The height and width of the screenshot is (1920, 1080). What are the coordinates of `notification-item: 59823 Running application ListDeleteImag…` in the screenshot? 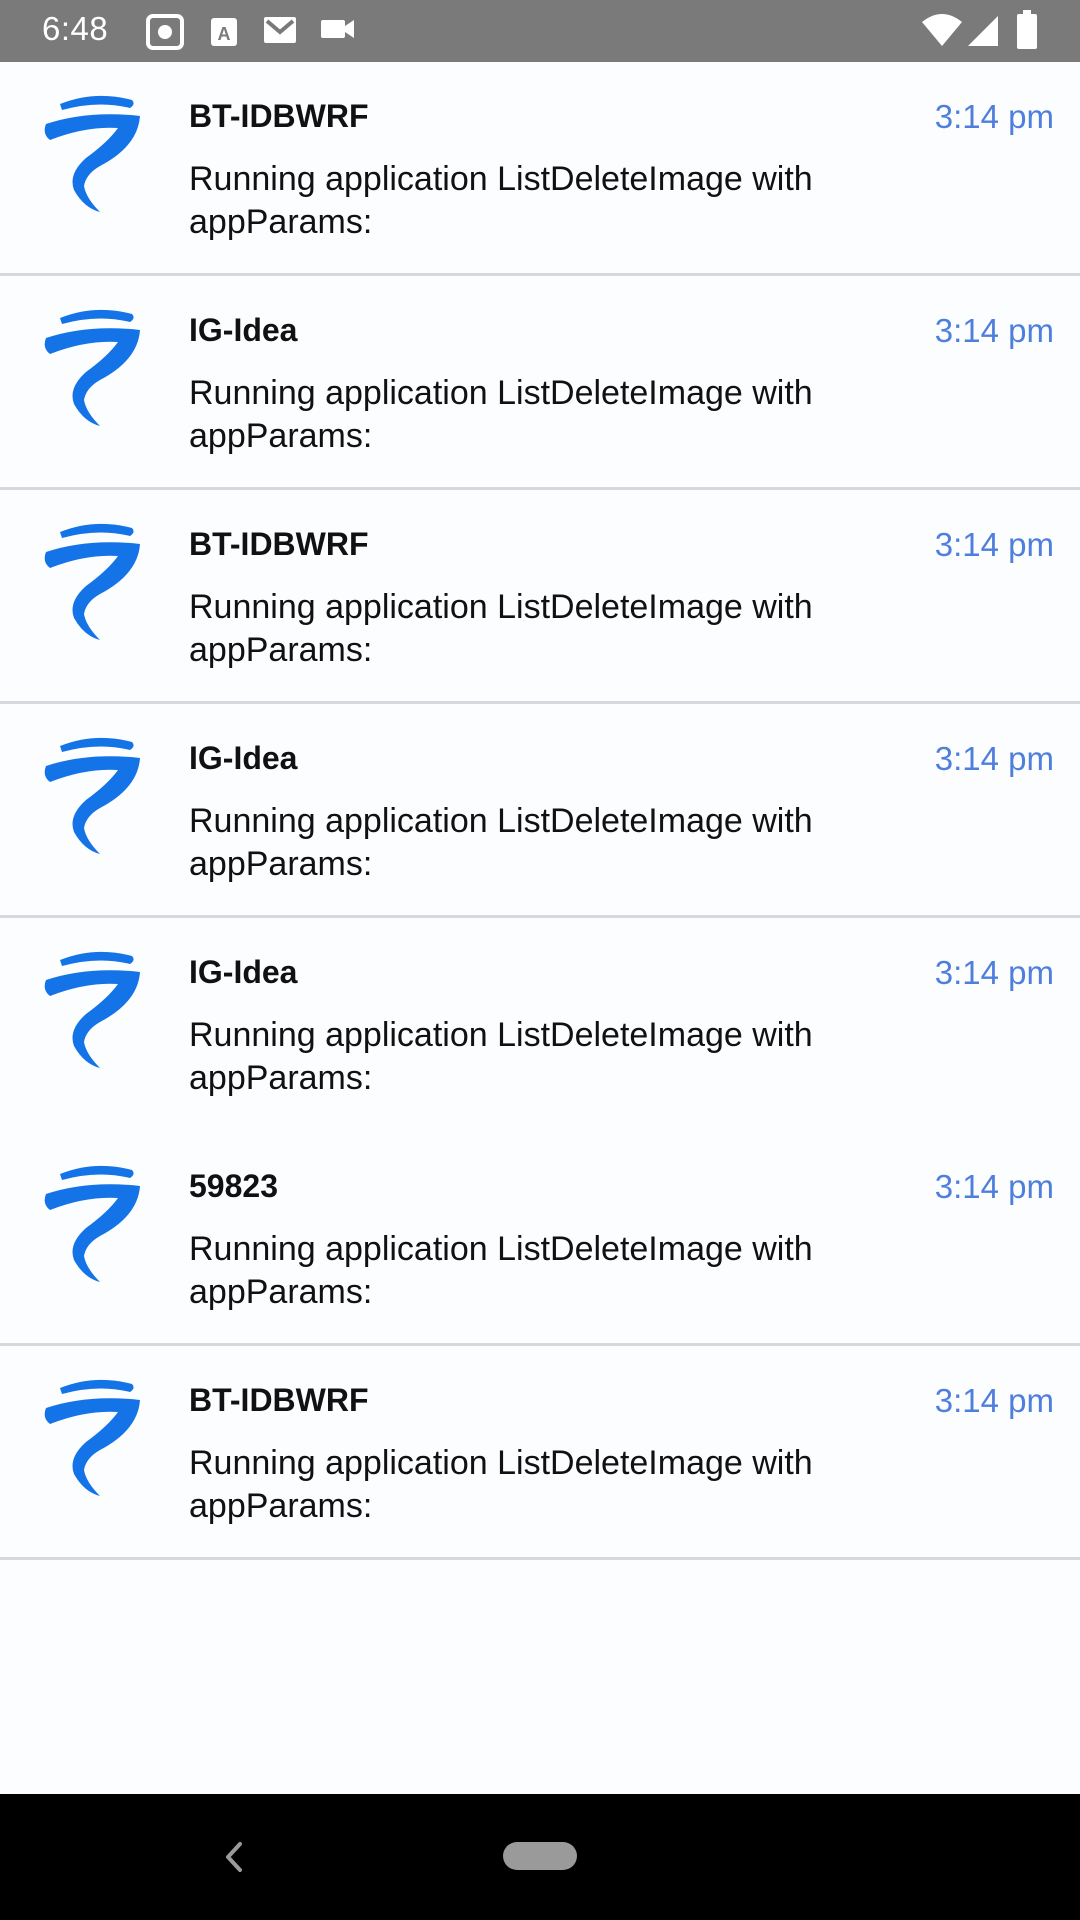 It's located at (540, 1239).